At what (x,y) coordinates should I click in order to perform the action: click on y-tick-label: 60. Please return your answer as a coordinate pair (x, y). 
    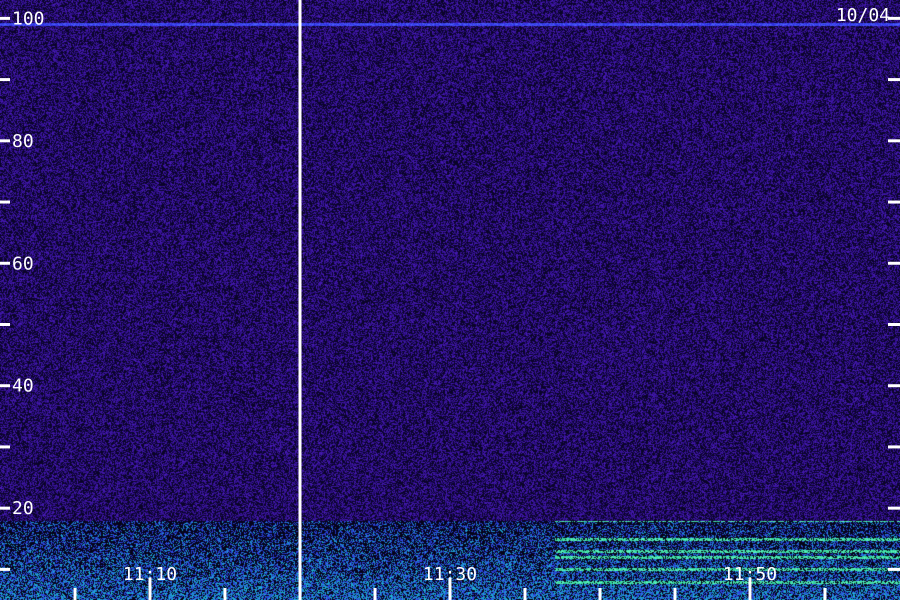
    Looking at the image, I should click on (23, 263).